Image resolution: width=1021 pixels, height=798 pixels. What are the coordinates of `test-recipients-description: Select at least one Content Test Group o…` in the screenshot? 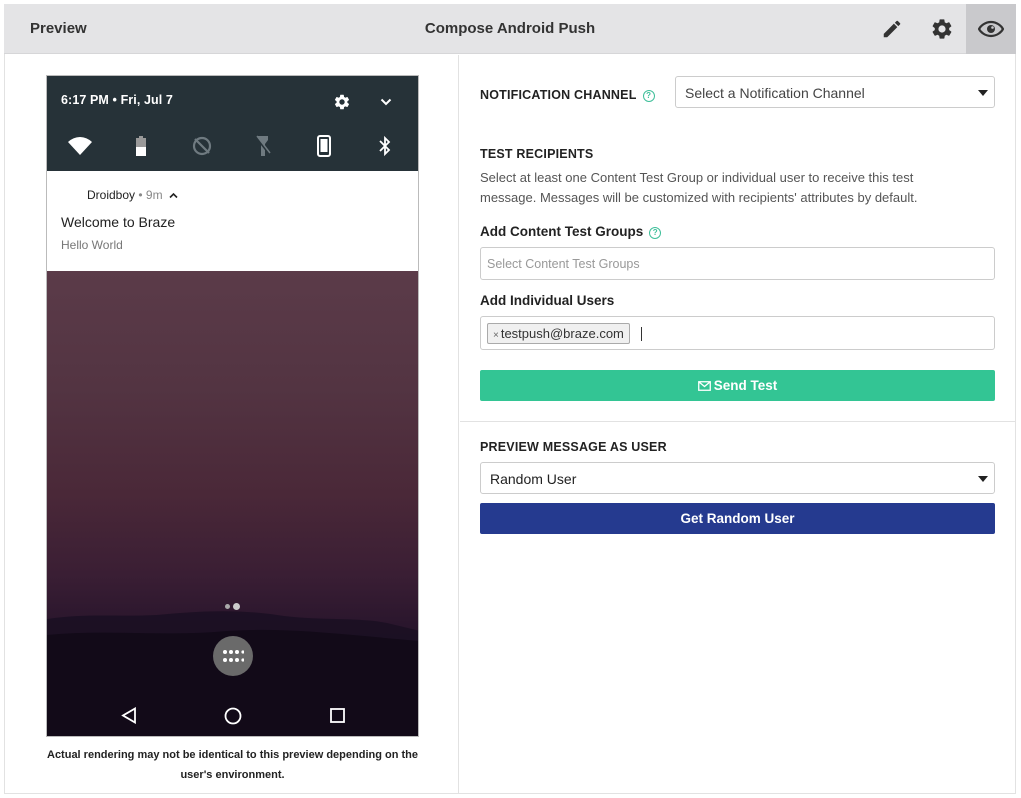 It's located at (699, 187).